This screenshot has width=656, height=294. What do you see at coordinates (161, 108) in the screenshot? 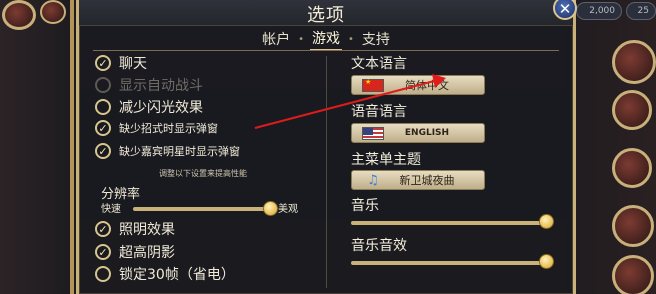
I see `option-label: 减少闪光效果` at bounding box center [161, 108].